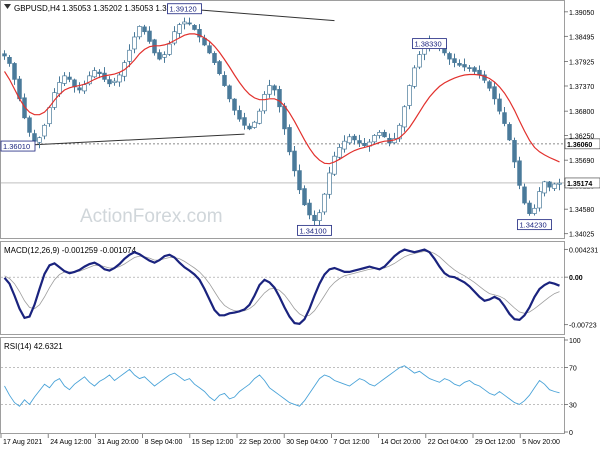 The height and width of the screenshot is (450, 600). I want to click on price-label-text: 1.38330, so click(428, 44).